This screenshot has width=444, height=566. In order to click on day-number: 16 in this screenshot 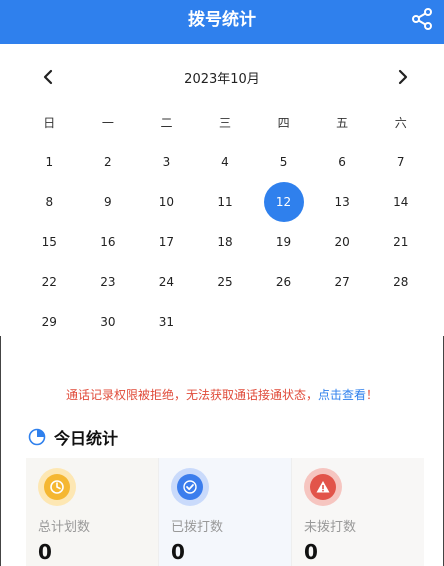, I will do `click(108, 242)`.